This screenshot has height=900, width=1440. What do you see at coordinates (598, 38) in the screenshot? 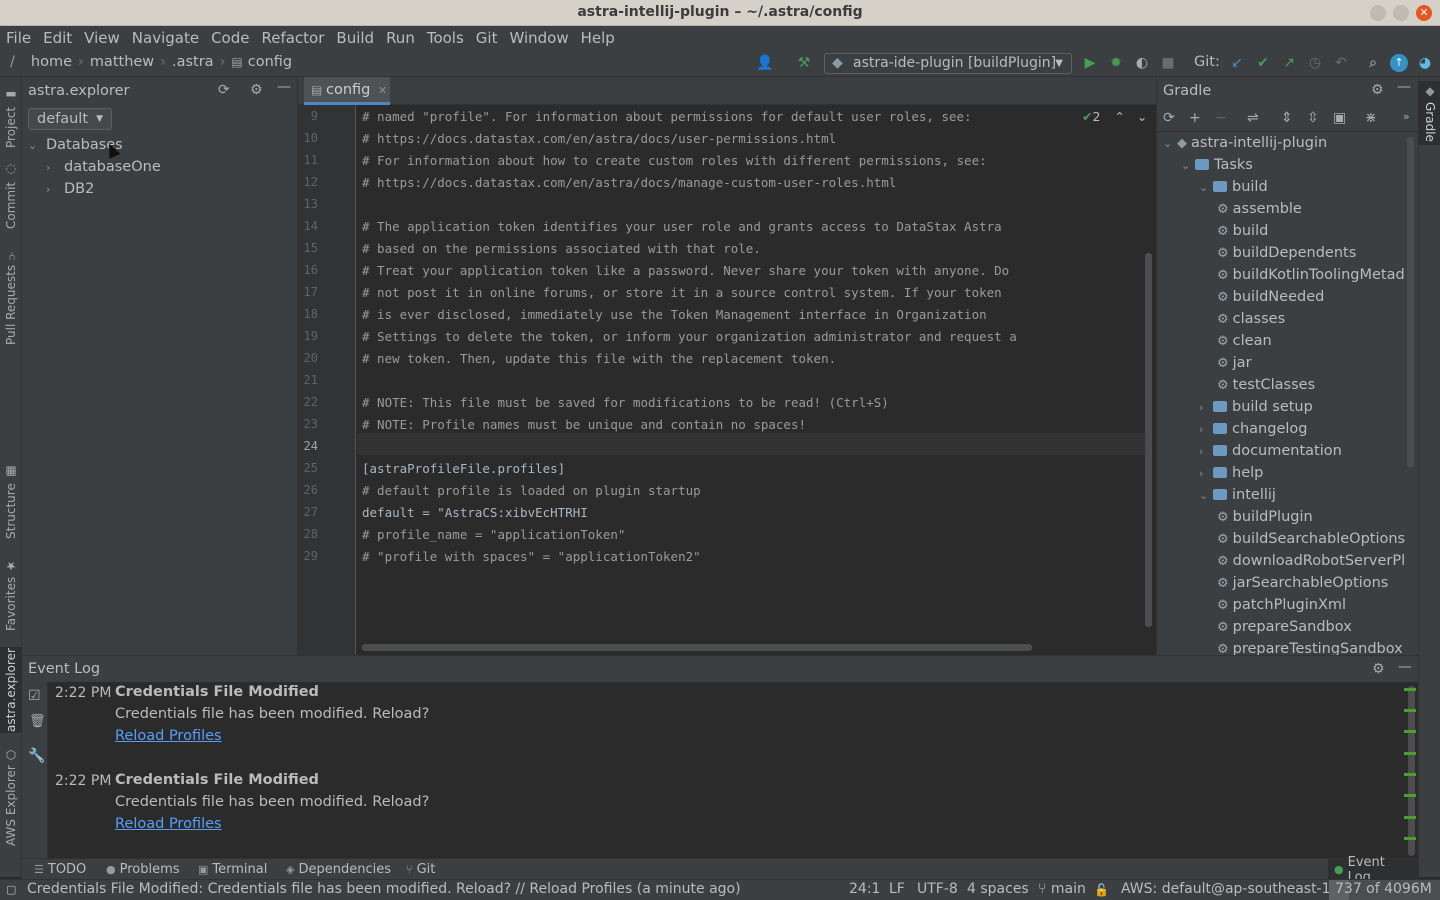
I see `menu-help: Help` at bounding box center [598, 38].